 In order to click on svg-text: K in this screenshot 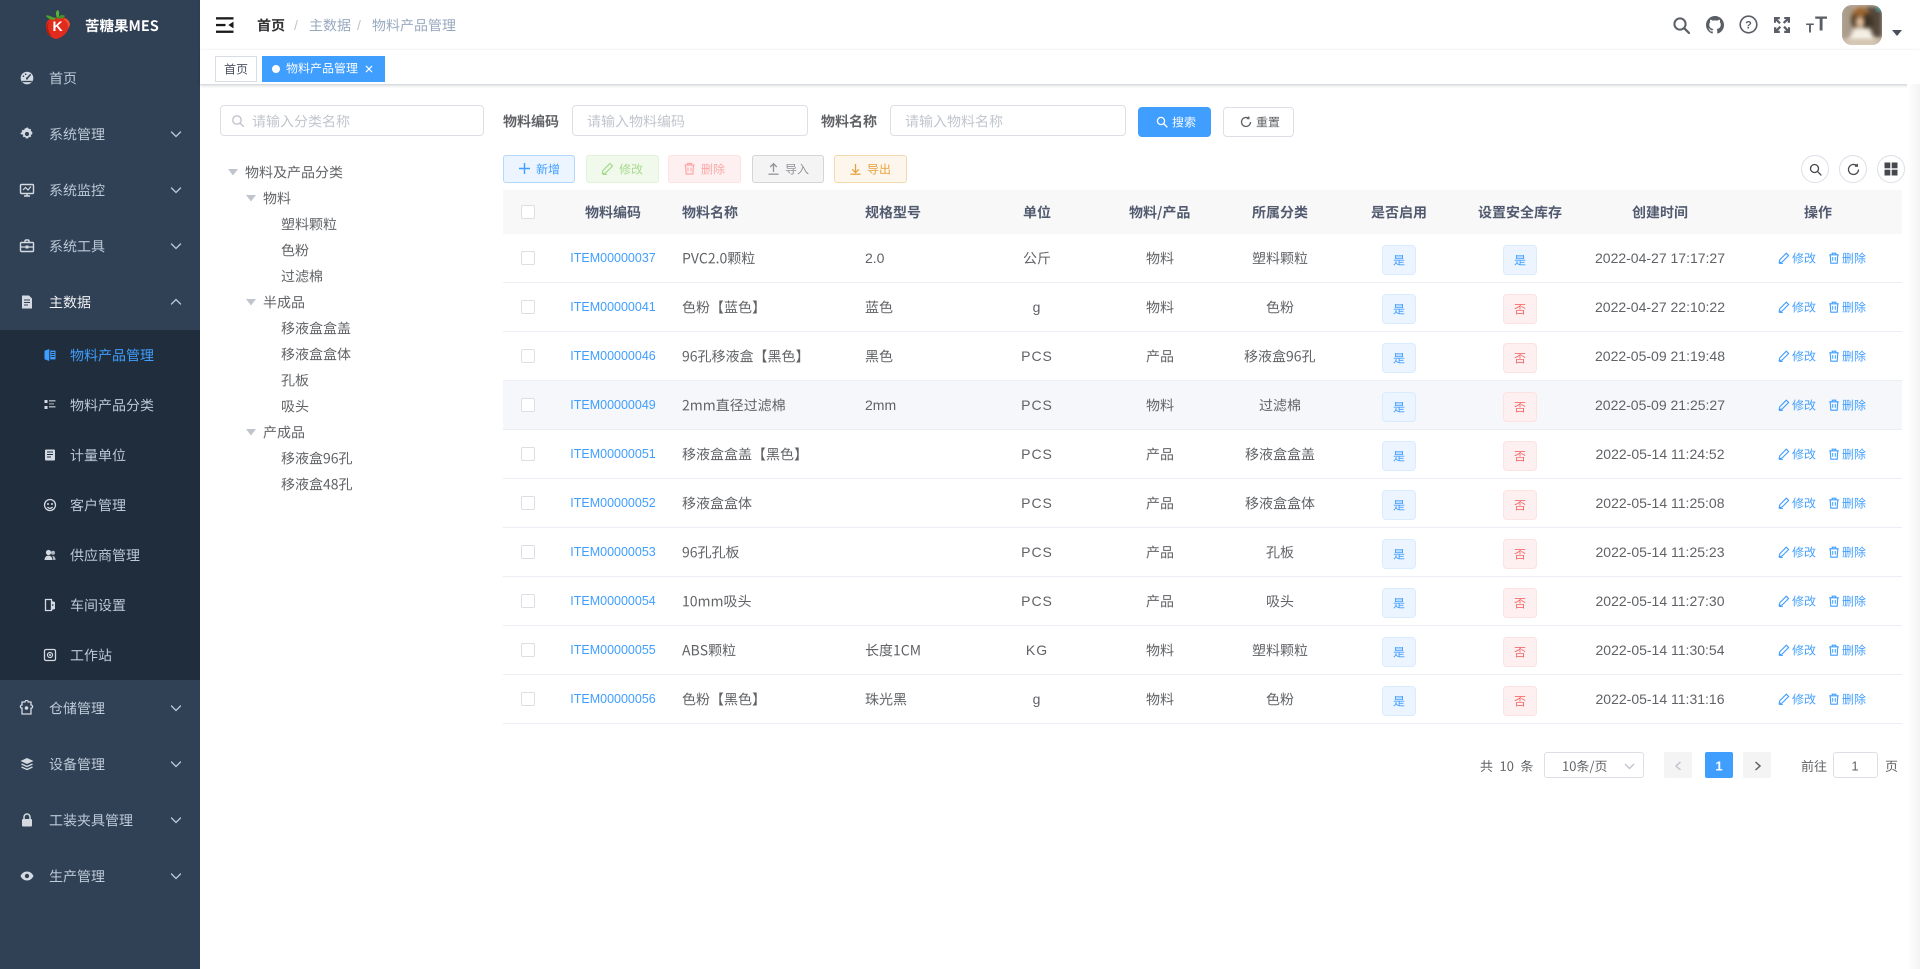, I will do `click(57, 26)`.